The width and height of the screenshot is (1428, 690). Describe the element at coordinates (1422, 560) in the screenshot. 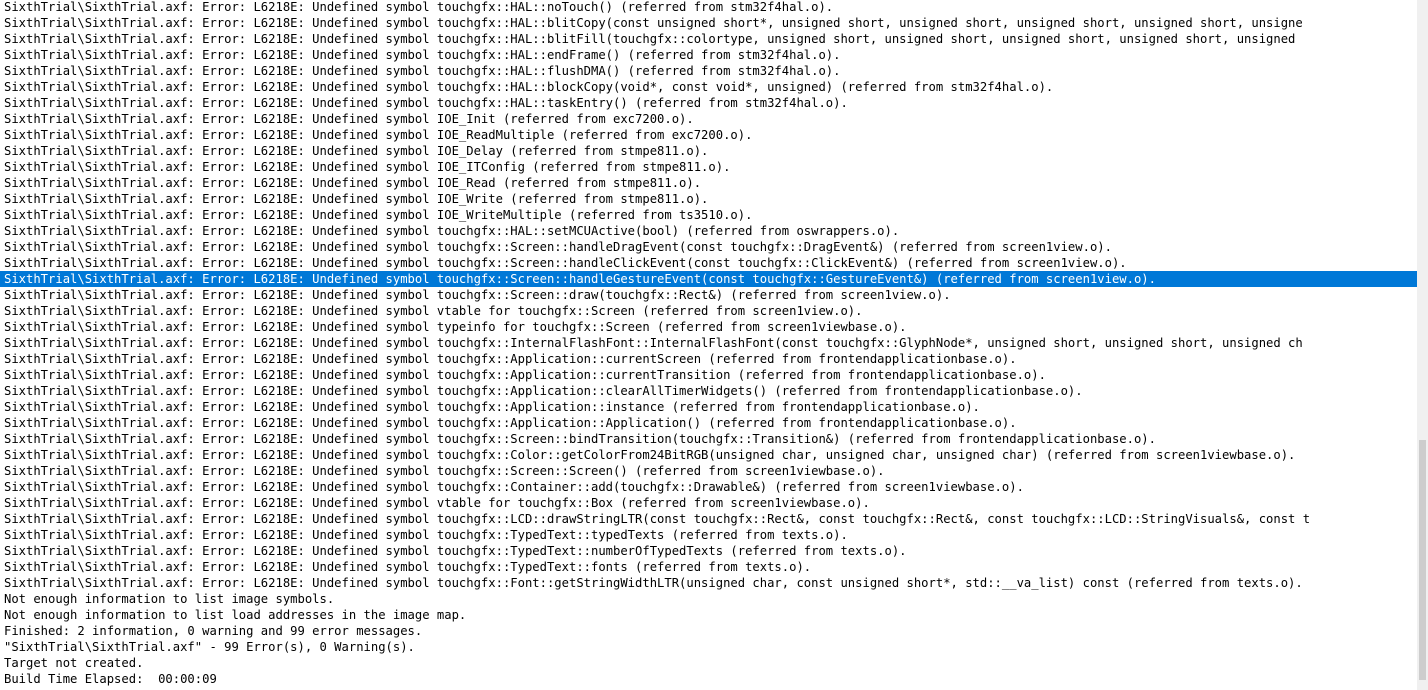

I see `scrollbar-thumb` at that location.